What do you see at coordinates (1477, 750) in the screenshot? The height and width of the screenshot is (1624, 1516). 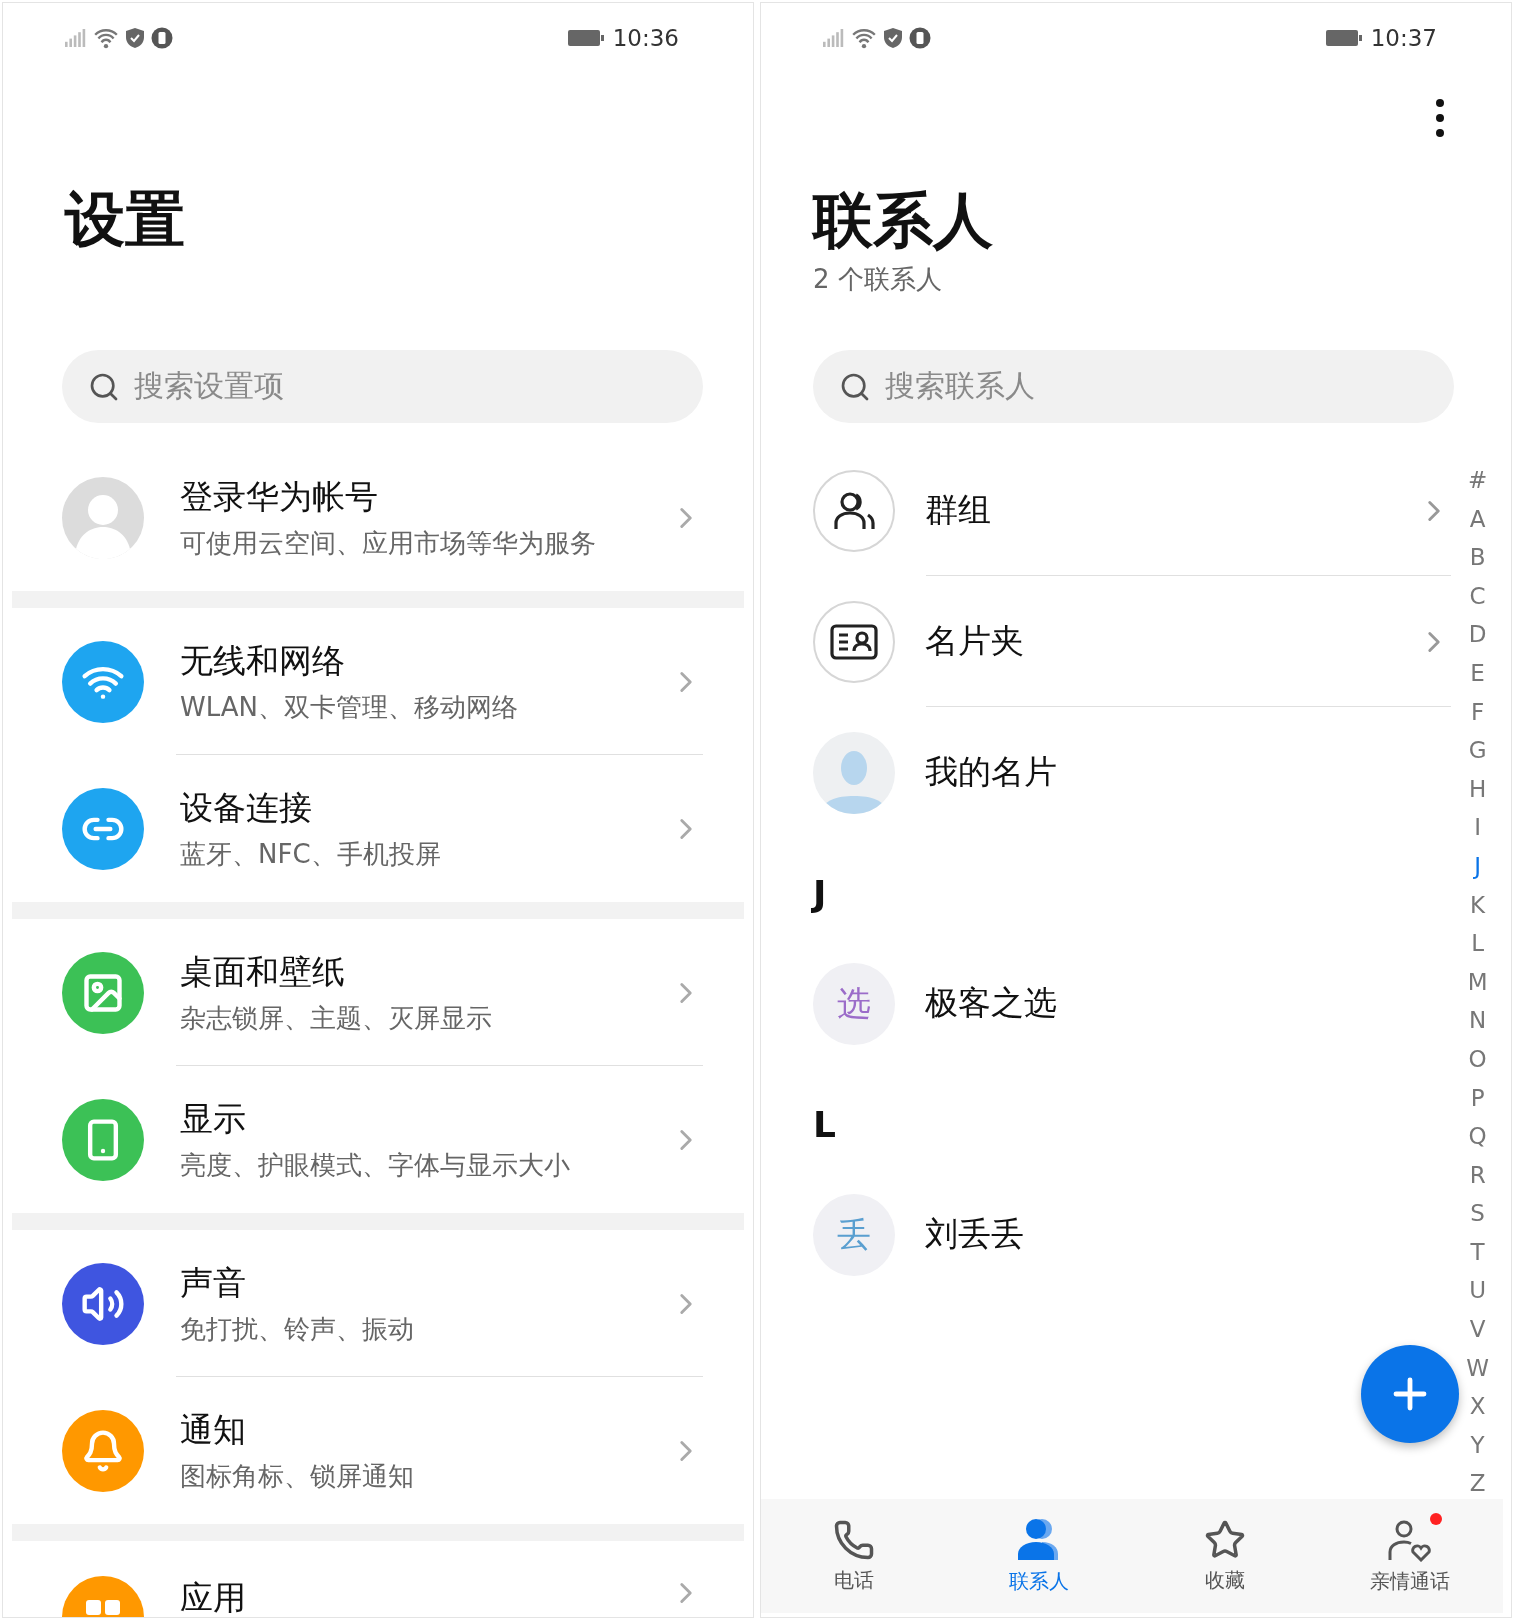 I see `index-letter: G` at bounding box center [1477, 750].